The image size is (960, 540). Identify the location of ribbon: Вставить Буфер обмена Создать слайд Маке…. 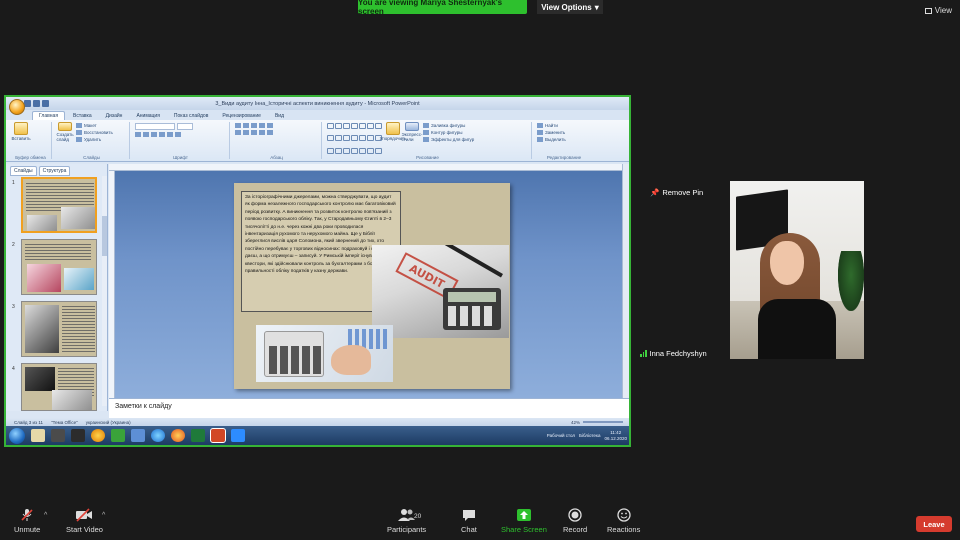
(317, 141).